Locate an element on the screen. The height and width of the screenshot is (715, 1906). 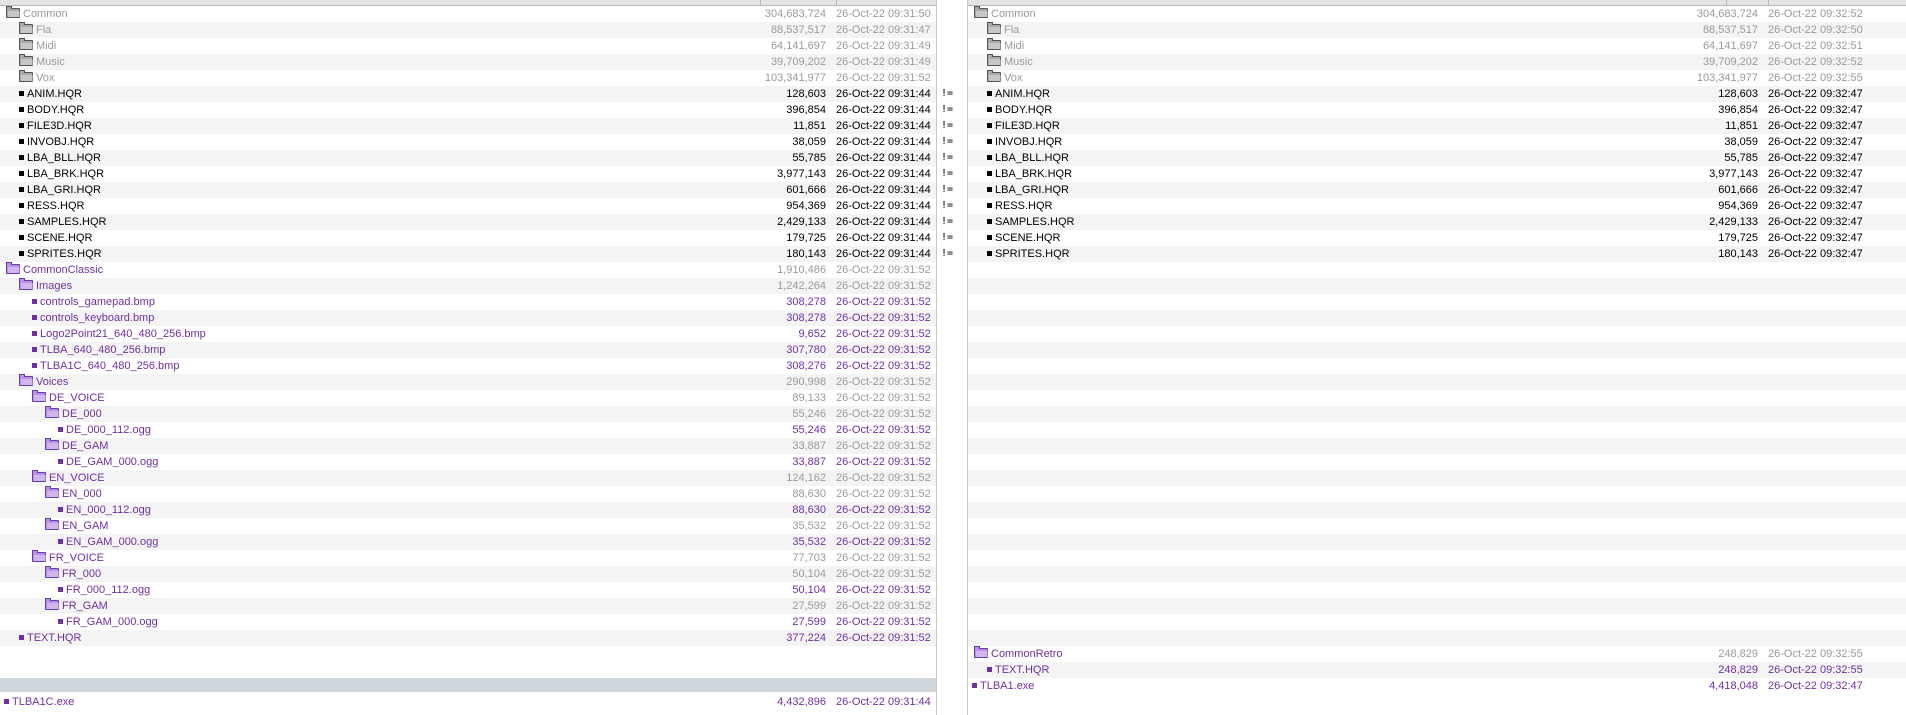
item-name-cell: DE_GAM_000.ogg is located at coordinates (108, 462).